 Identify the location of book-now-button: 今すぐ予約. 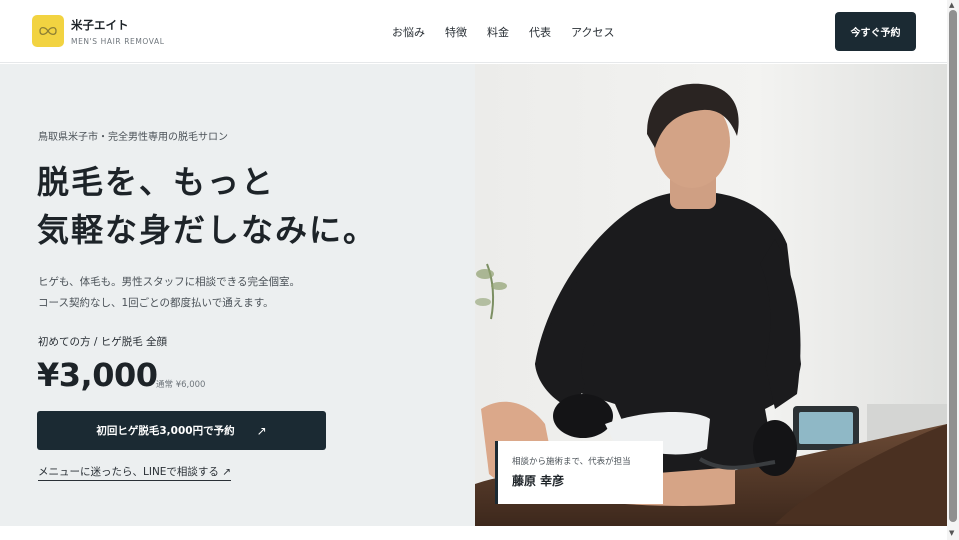
(875, 31).